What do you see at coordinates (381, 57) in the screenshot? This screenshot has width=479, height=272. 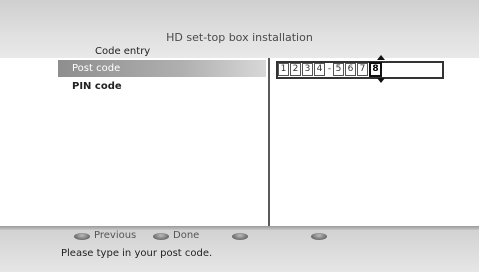 I see `arrow-up-icon` at bounding box center [381, 57].